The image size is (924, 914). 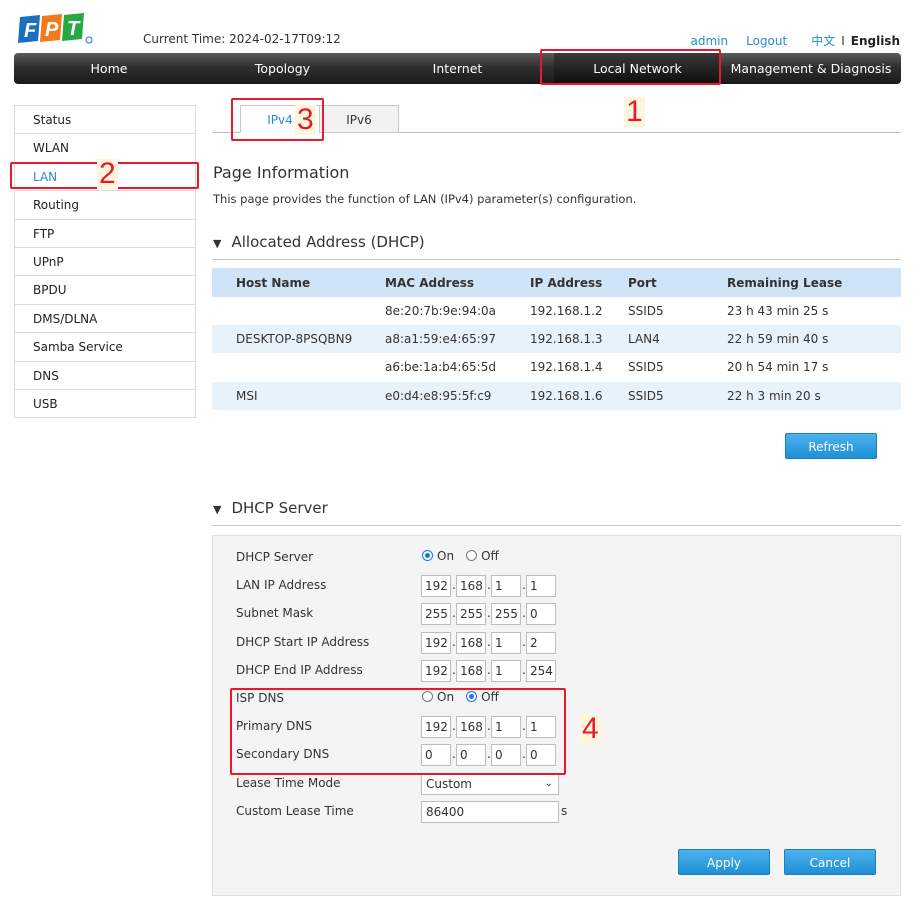 What do you see at coordinates (472, 555) in the screenshot?
I see `dhcp-server-off-radio` at bounding box center [472, 555].